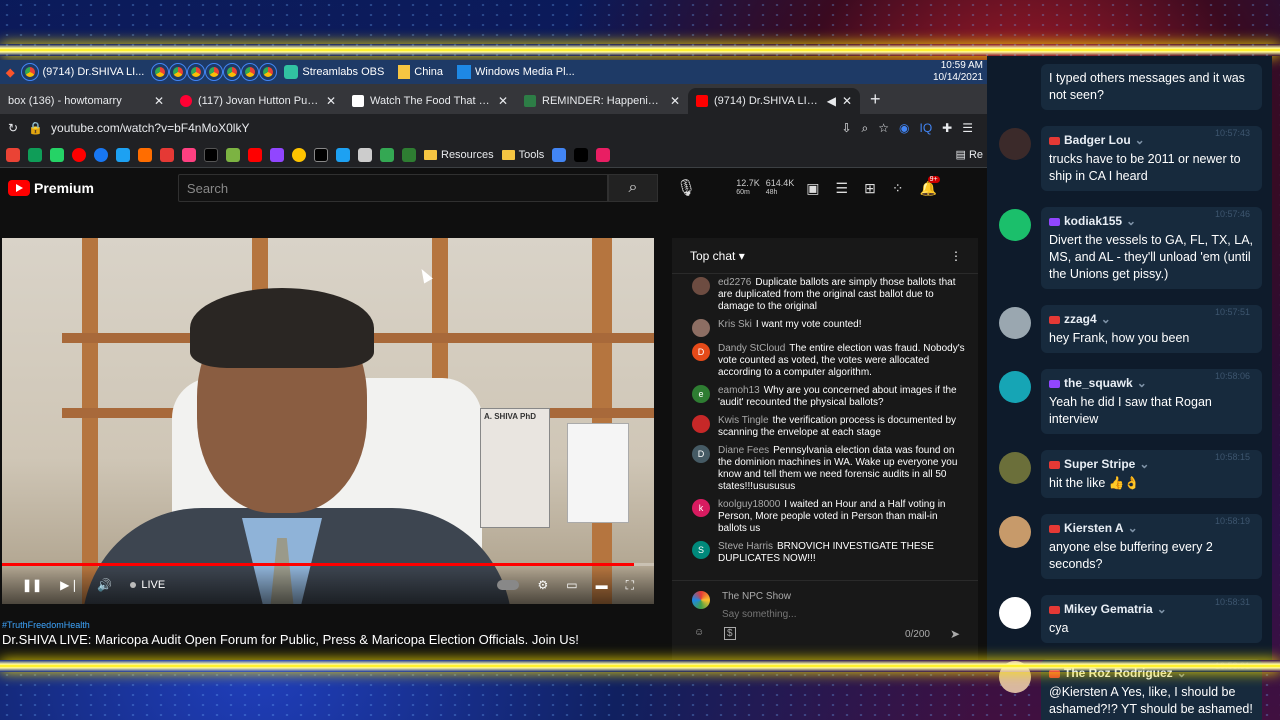 This screenshot has height=720, width=1280. What do you see at coordinates (774, 101) in the screenshot?
I see `tab-youtube-active: (9714) Dr.SHIVA LIVE ◀ ✕` at bounding box center [774, 101].